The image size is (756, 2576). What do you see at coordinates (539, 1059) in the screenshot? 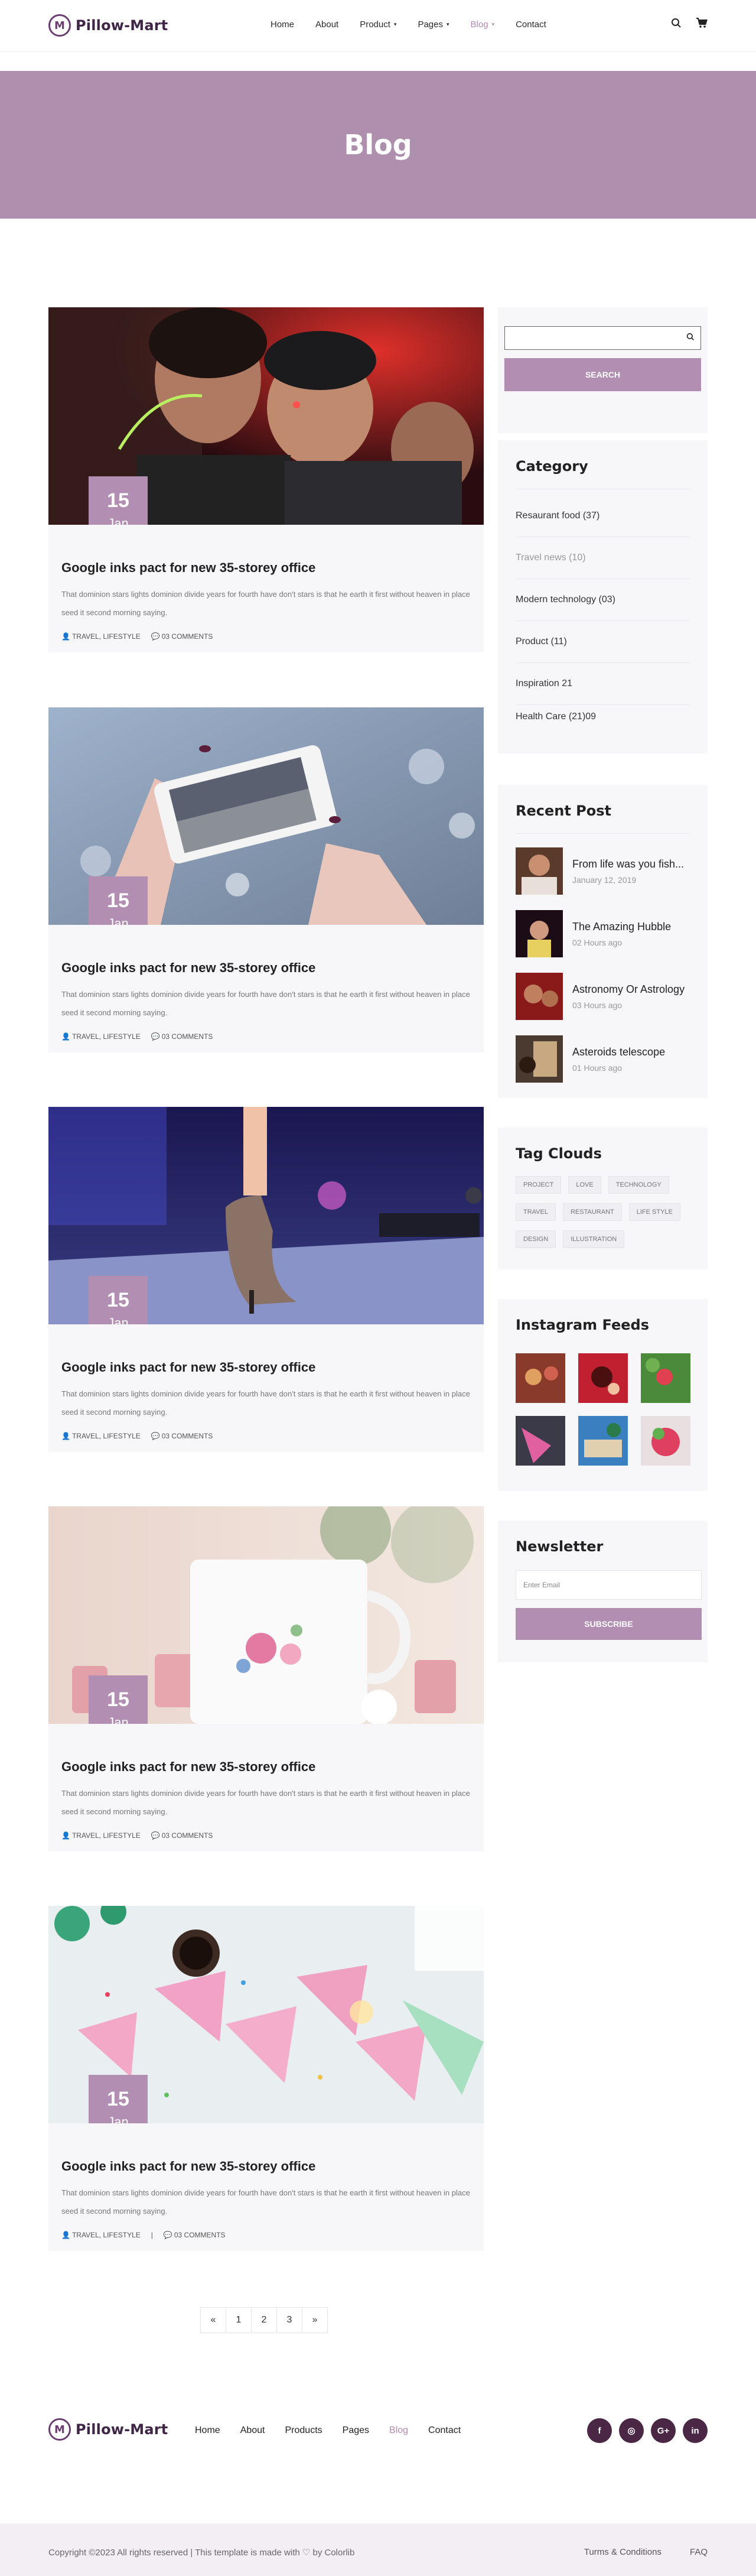
I see `recent-post-thumb` at bounding box center [539, 1059].